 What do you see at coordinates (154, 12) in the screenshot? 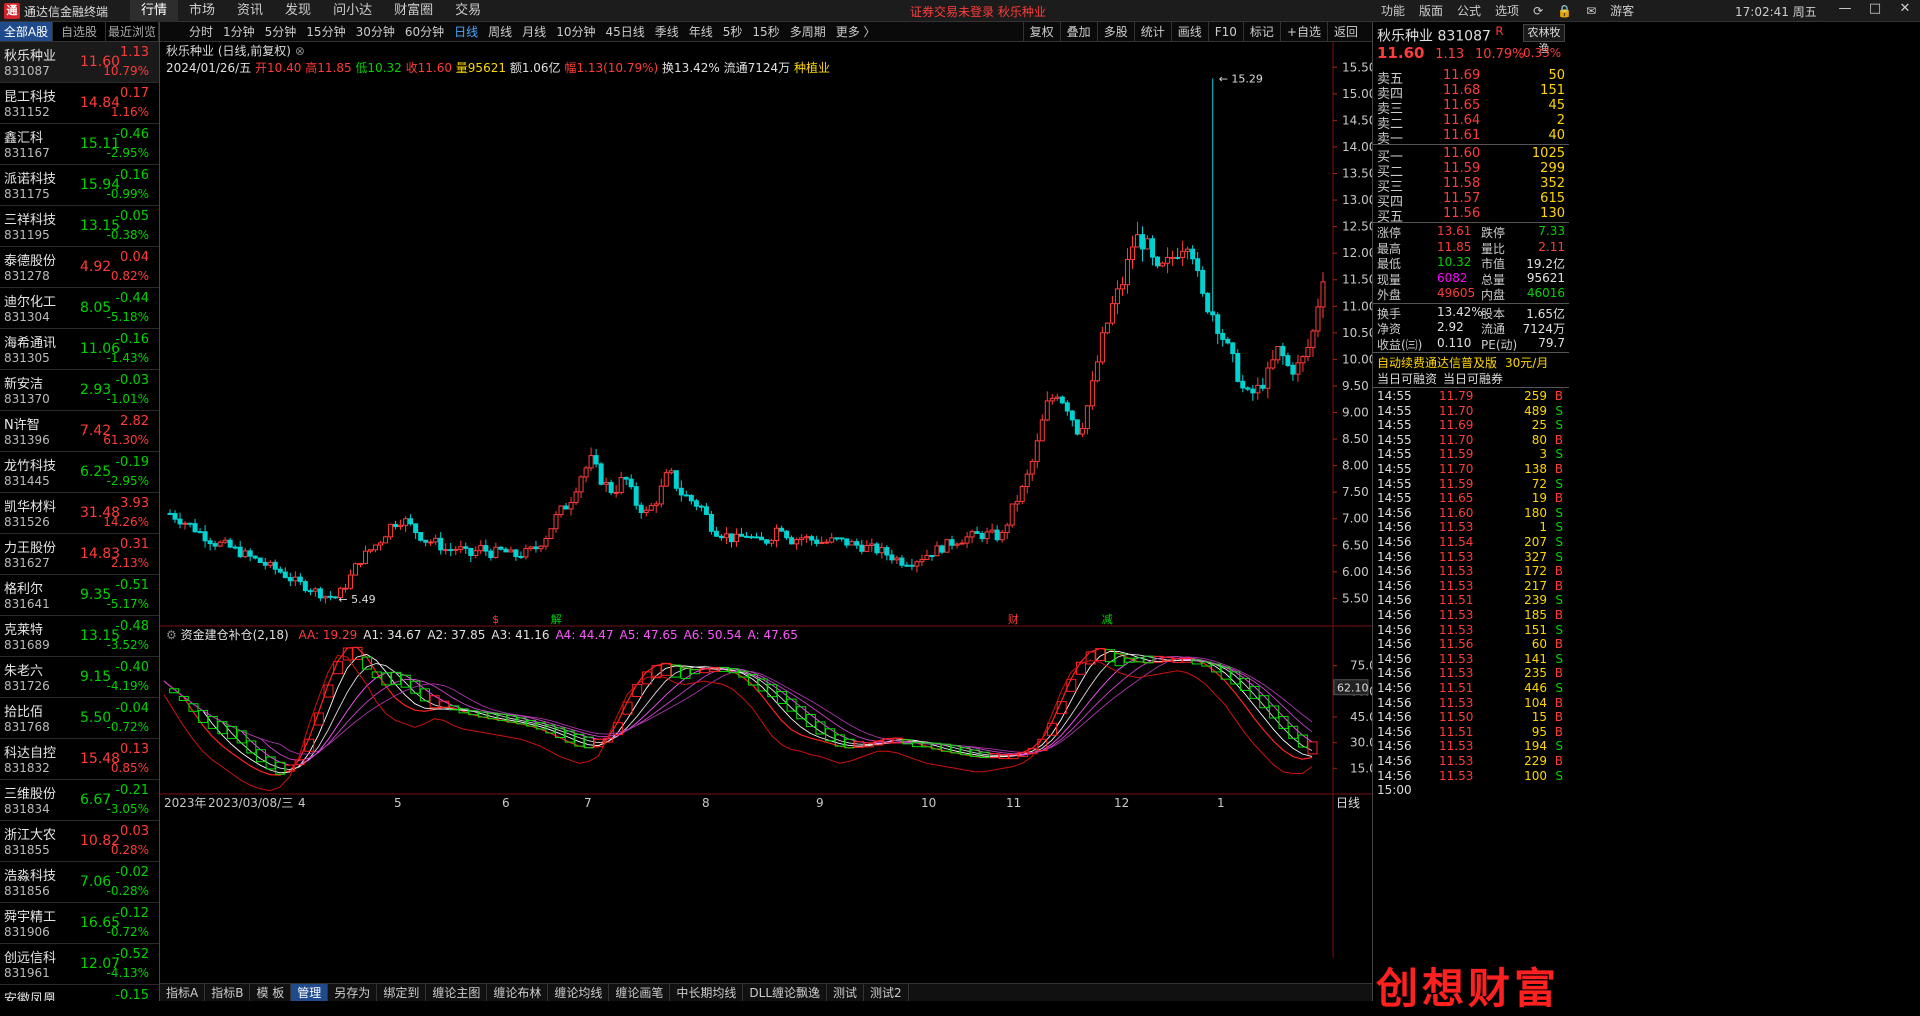
I see `menu-quotes: 行情` at bounding box center [154, 12].